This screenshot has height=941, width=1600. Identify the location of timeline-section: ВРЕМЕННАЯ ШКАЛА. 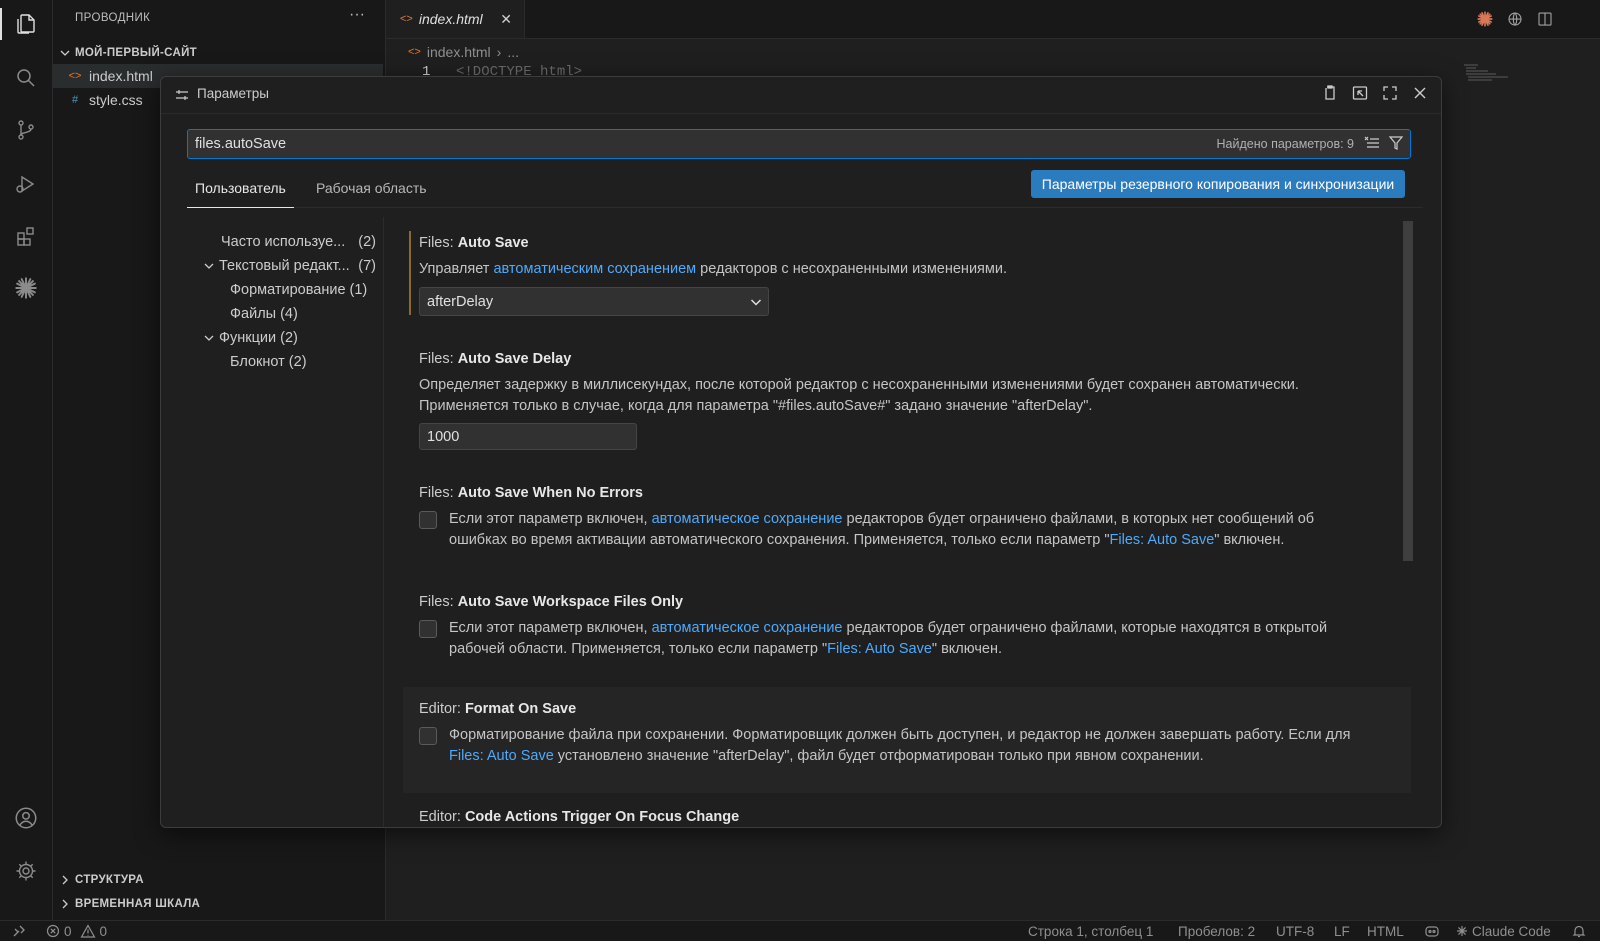
(128, 904).